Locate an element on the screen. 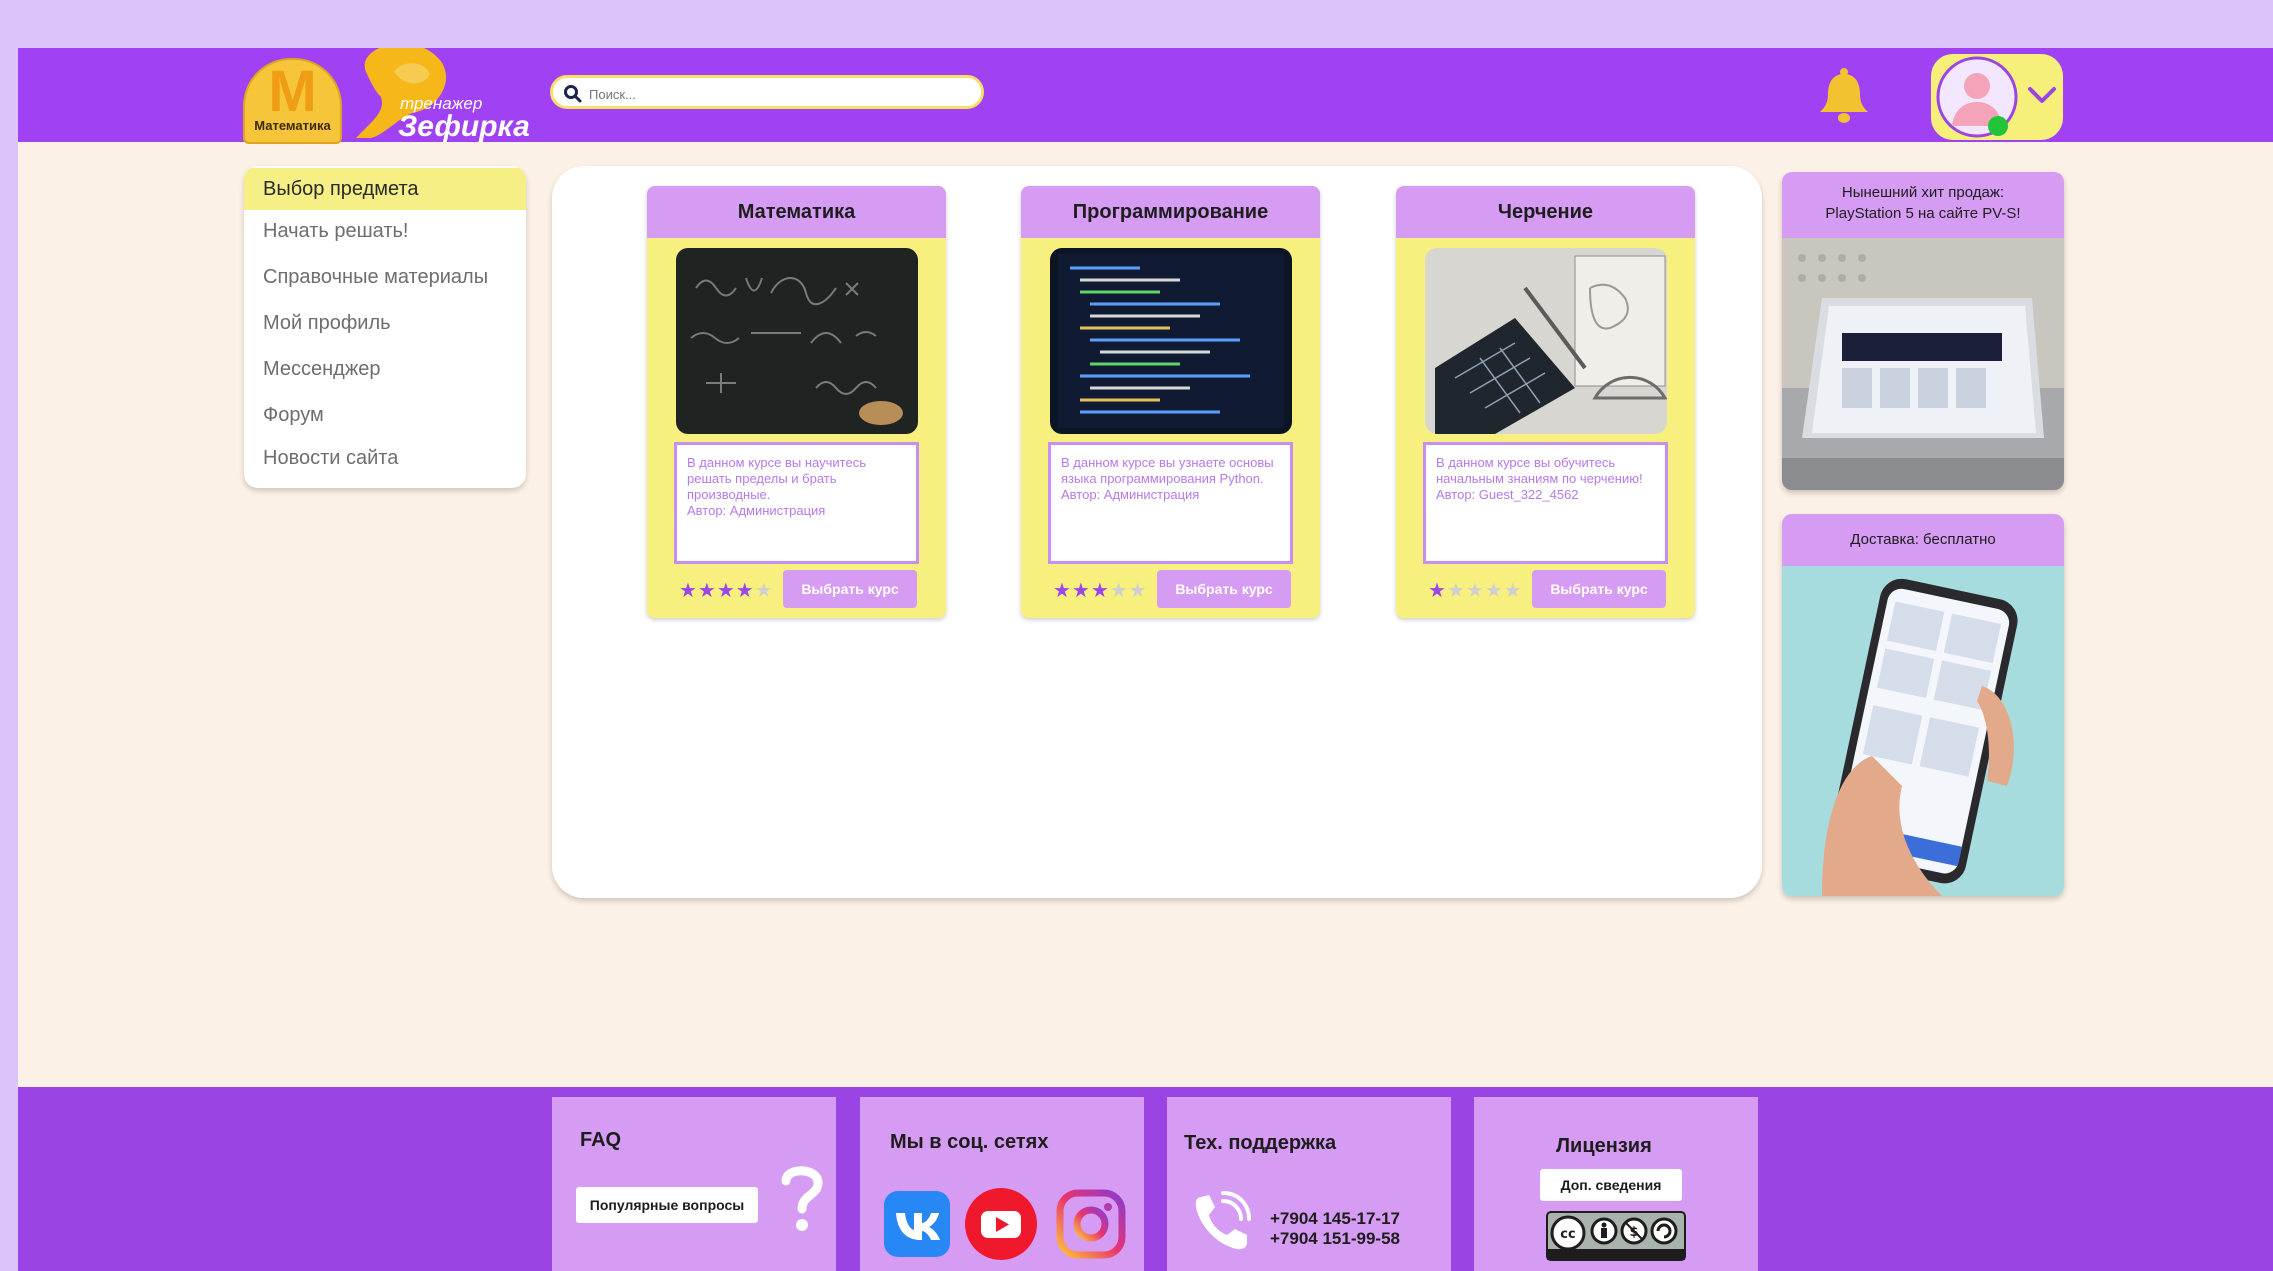  sidebar-item-reference: Справочные материалы is located at coordinates (385, 277).